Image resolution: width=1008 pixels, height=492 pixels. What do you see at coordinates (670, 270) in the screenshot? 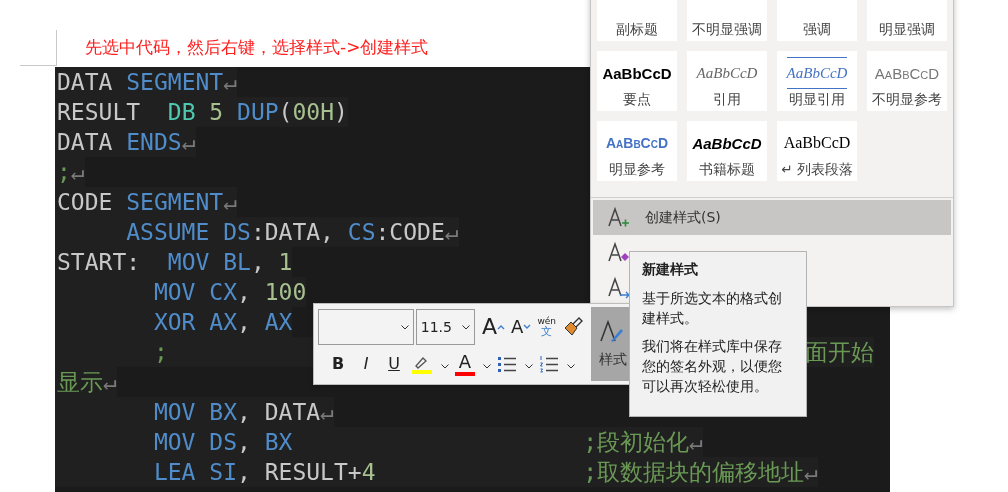
I see `tooltip-title: 新建样式` at bounding box center [670, 270].